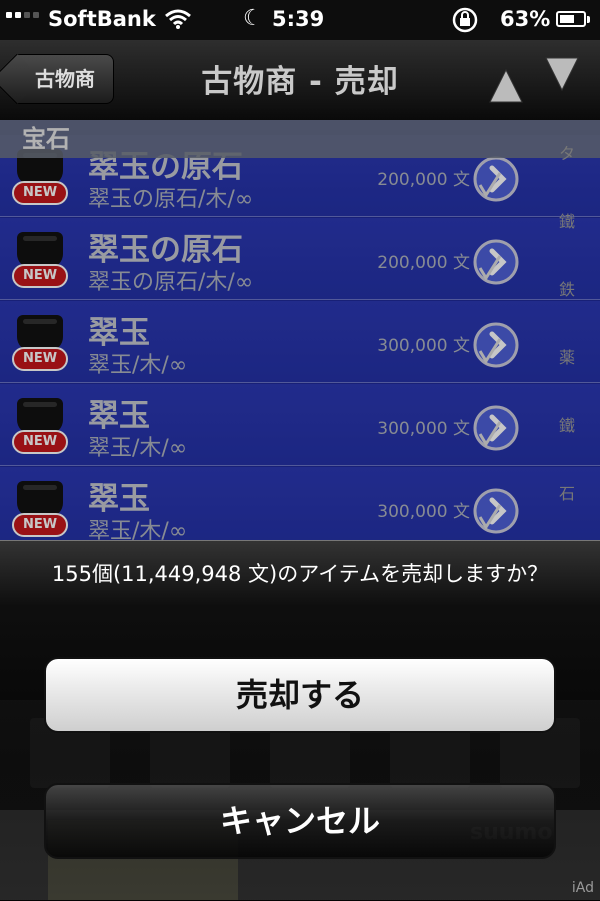 This screenshot has width=600, height=901. I want to click on page-title: 古物商 - 売却, so click(300, 82).